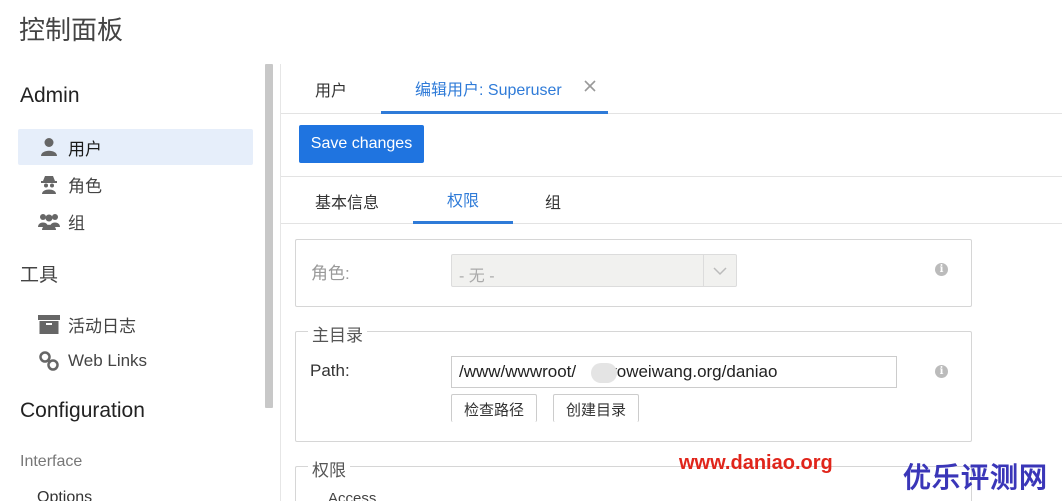 The image size is (1062, 501). Describe the element at coordinates (553, 203) in the screenshot. I see `tab-label: 组` at that location.